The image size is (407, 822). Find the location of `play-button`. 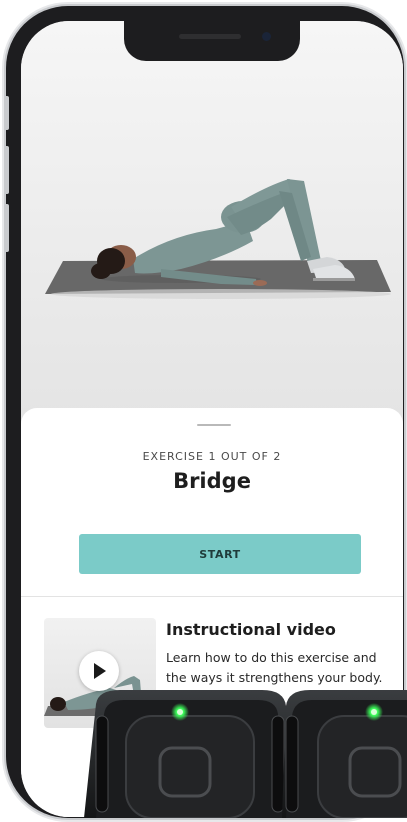

play-button is located at coordinates (99, 671).